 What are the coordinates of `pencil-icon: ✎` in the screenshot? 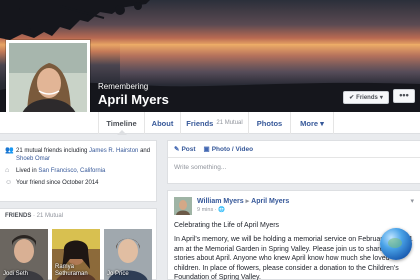 It's located at (177, 149).